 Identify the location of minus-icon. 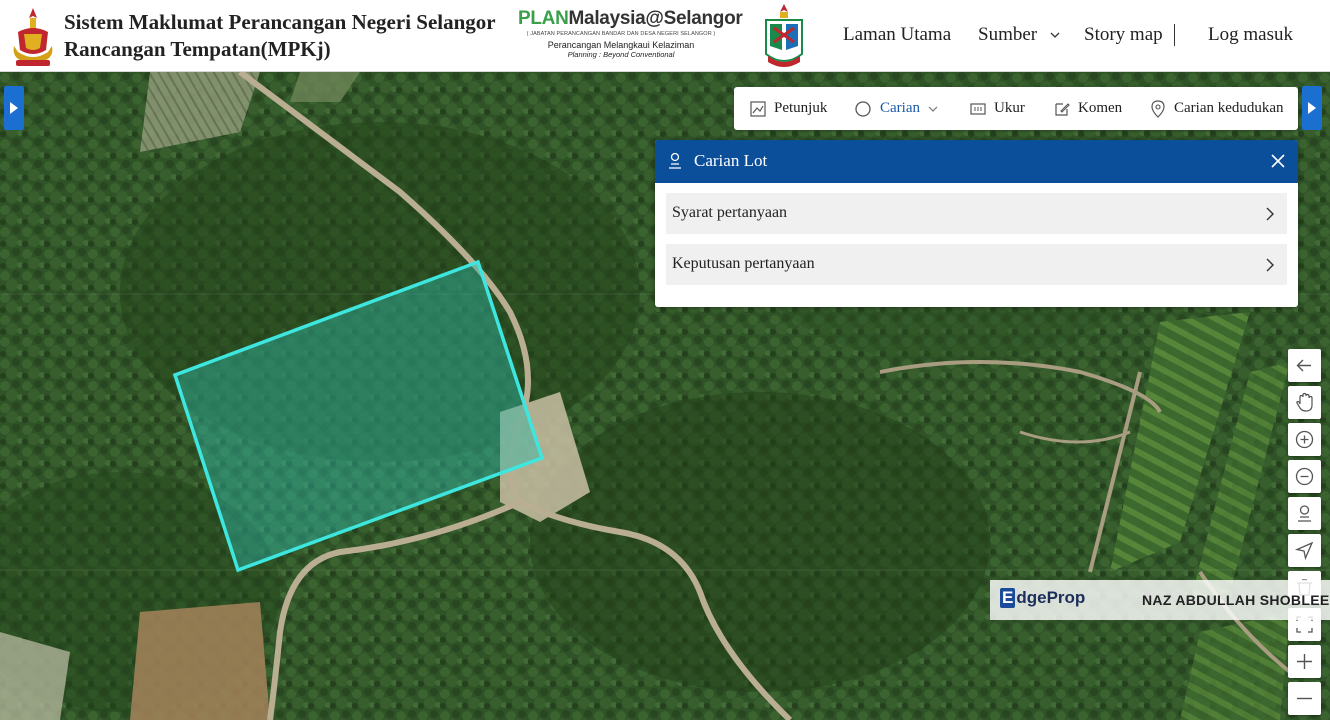
(1304, 698).